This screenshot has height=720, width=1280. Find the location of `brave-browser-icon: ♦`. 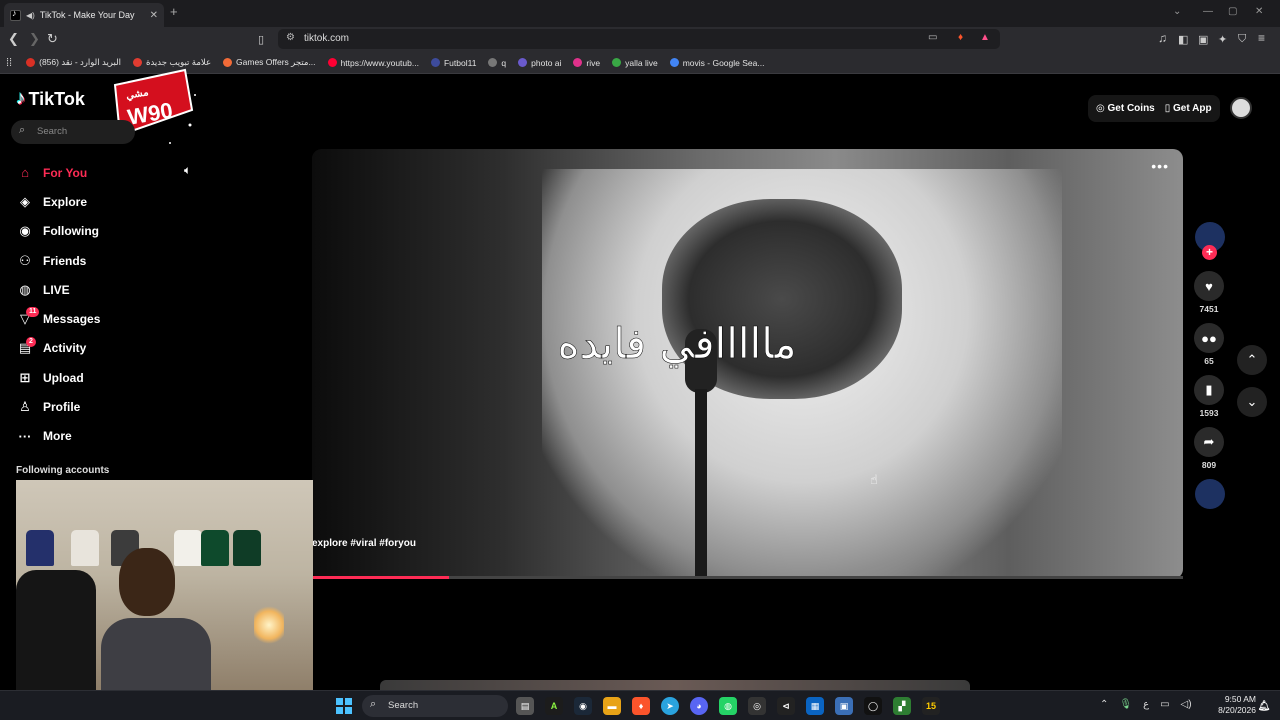

brave-browser-icon: ♦ is located at coordinates (641, 706).